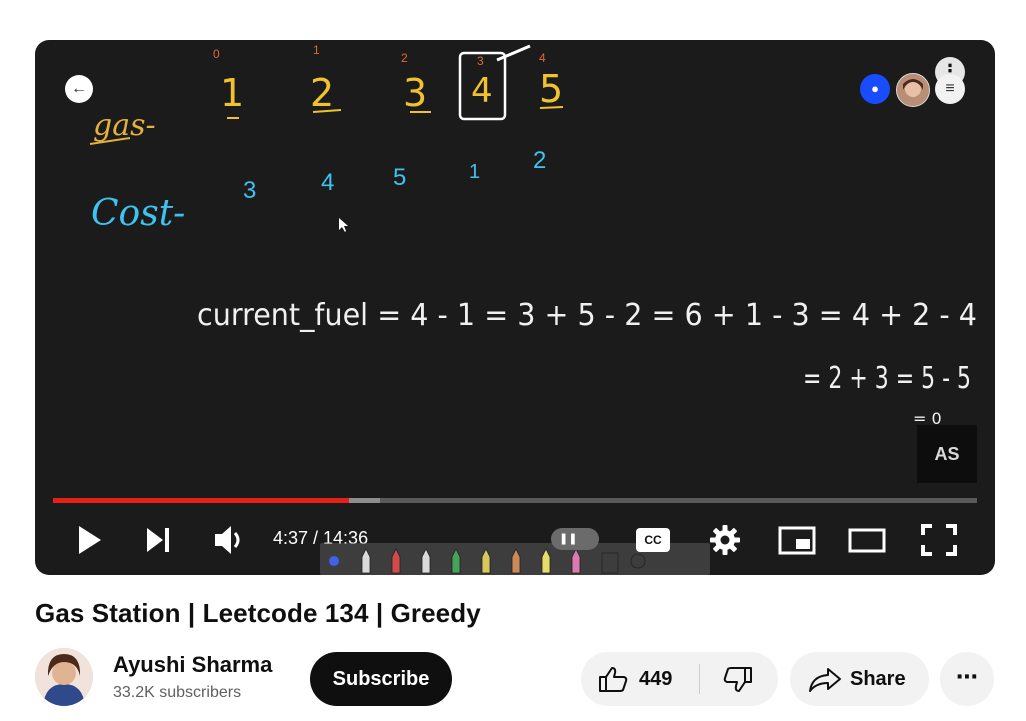 This screenshot has height=721, width=1026. I want to click on cost-value-1: 3, so click(249, 190).